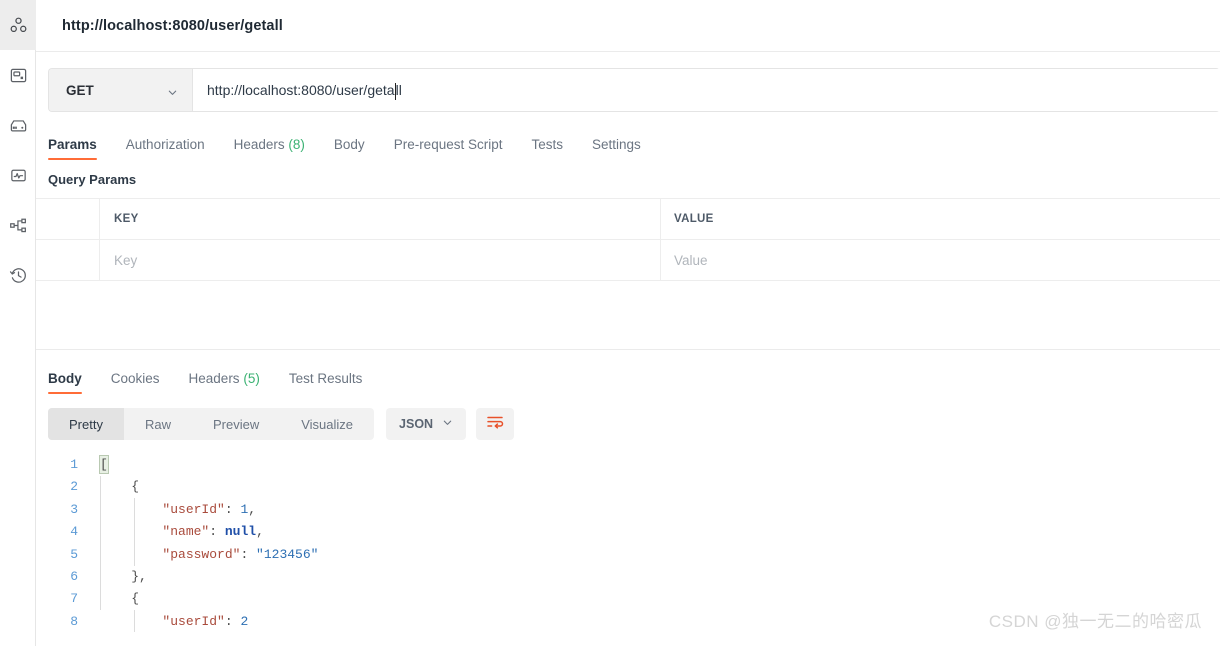  I want to click on table-header-row: KEY VALUE, so click(628, 219).